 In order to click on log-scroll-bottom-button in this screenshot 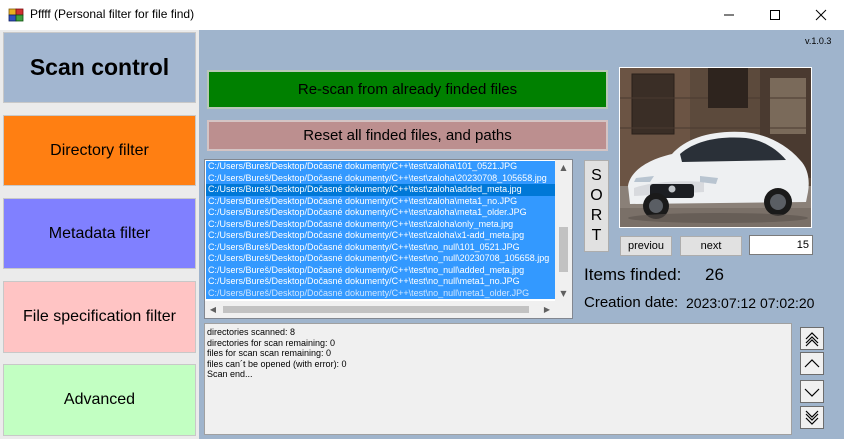, I will do `click(812, 417)`.